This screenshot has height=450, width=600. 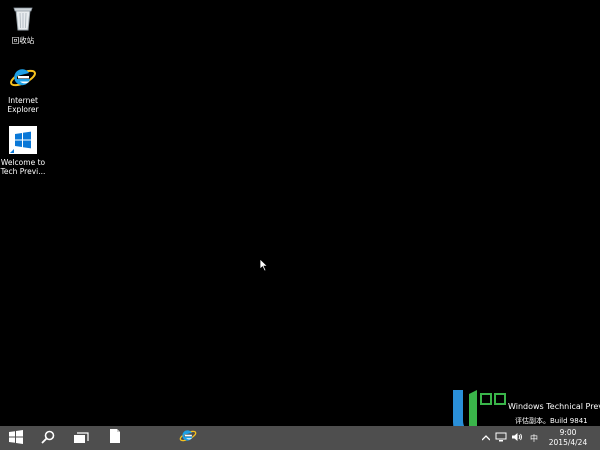 What do you see at coordinates (551, 421) in the screenshot?
I see `watermark-build-line-2: 评估副本。Build 9841` at bounding box center [551, 421].